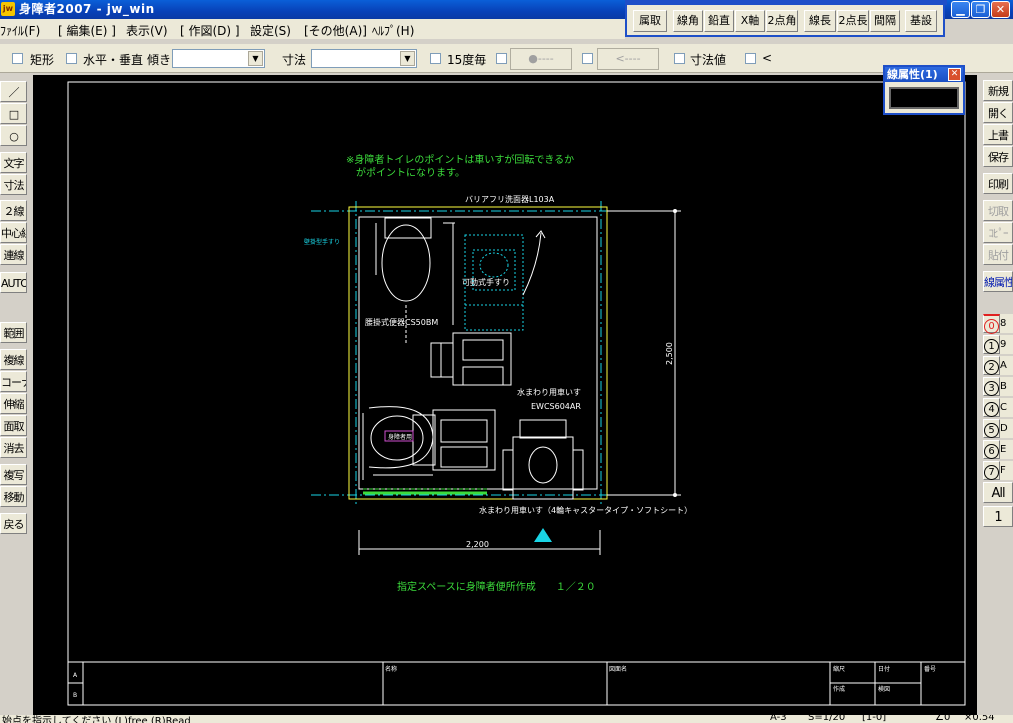  What do you see at coordinates (1006, 449) in the screenshot?
I see `layer-group-button: E` at bounding box center [1006, 449].